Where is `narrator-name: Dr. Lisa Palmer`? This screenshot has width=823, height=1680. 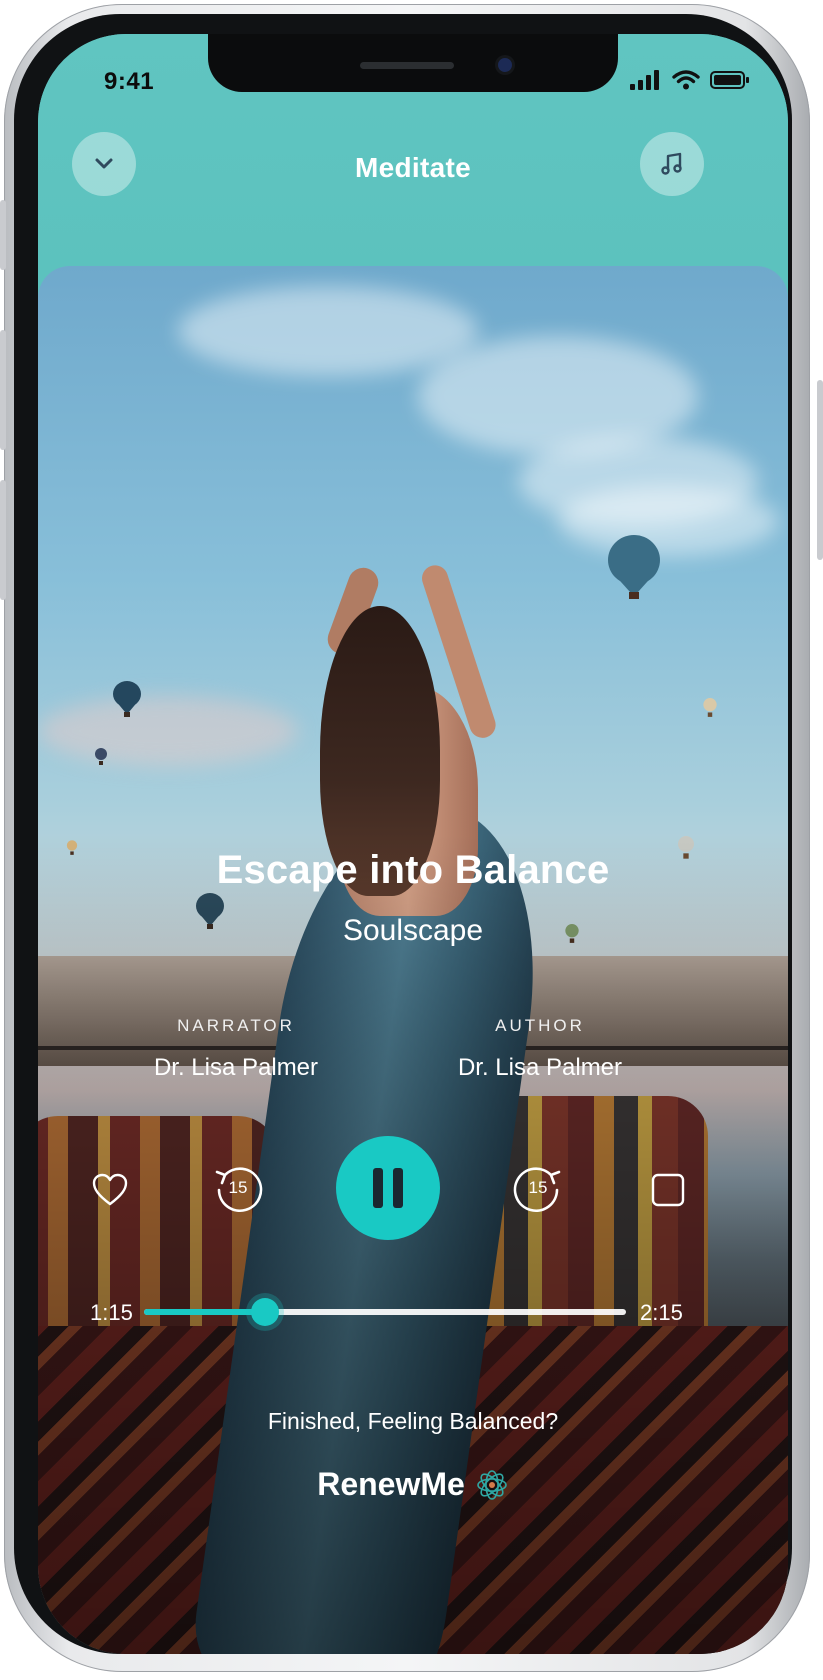 narrator-name: Dr. Lisa Palmer is located at coordinates (236, 1067).